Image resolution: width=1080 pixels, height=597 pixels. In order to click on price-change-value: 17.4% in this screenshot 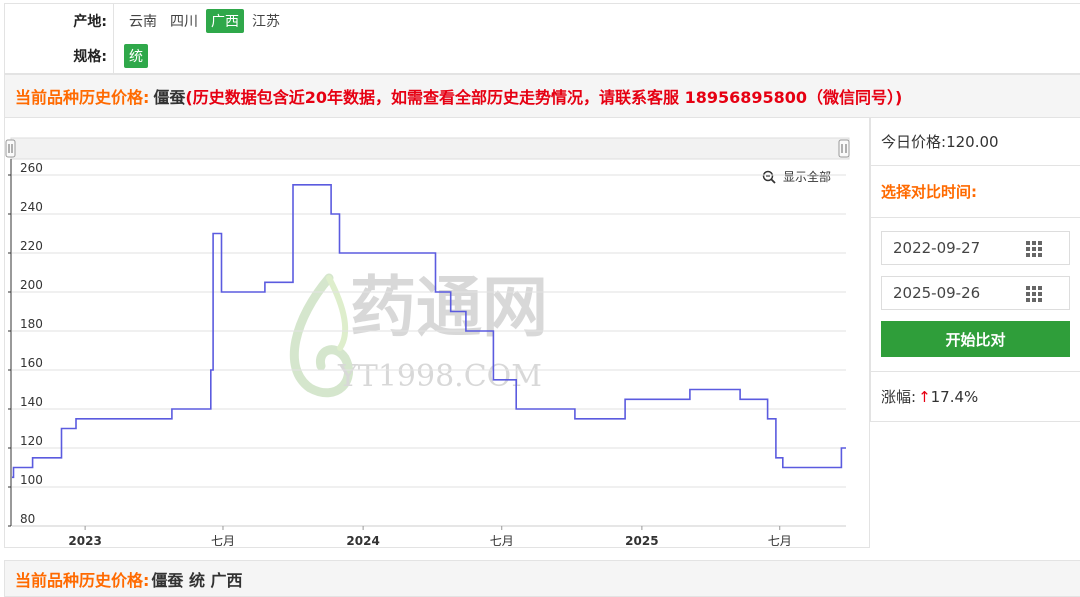, I will do `click(954, 396)`.